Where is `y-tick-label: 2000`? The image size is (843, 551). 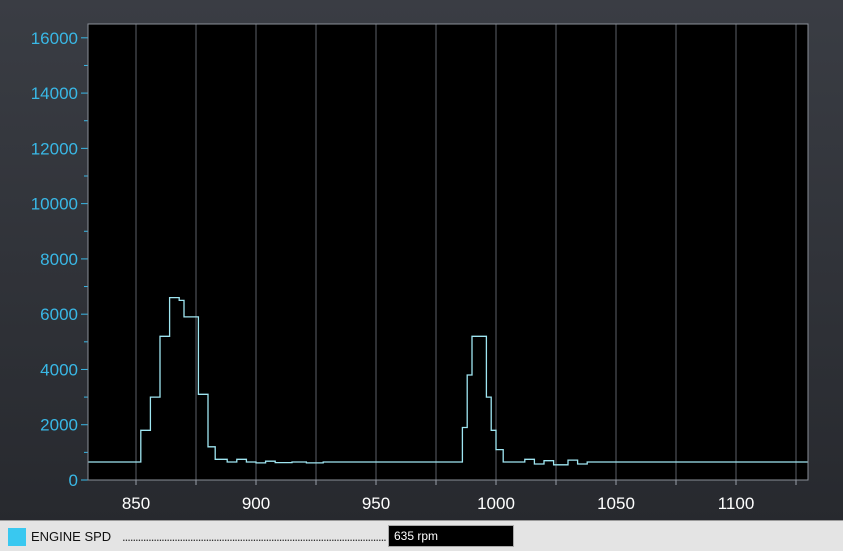
y-tick-label: 2000 is located at coordinates (59, 425).